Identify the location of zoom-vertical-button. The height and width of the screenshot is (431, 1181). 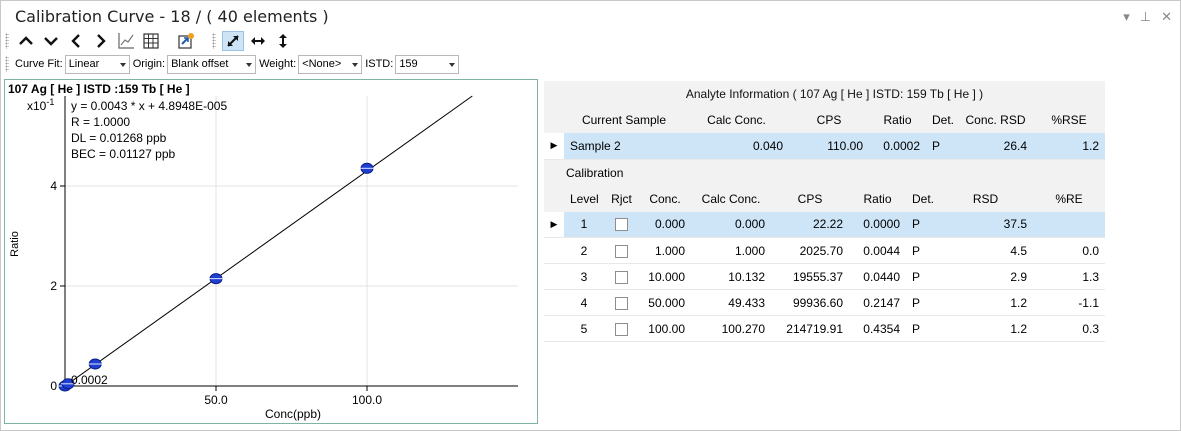
(283, 41).